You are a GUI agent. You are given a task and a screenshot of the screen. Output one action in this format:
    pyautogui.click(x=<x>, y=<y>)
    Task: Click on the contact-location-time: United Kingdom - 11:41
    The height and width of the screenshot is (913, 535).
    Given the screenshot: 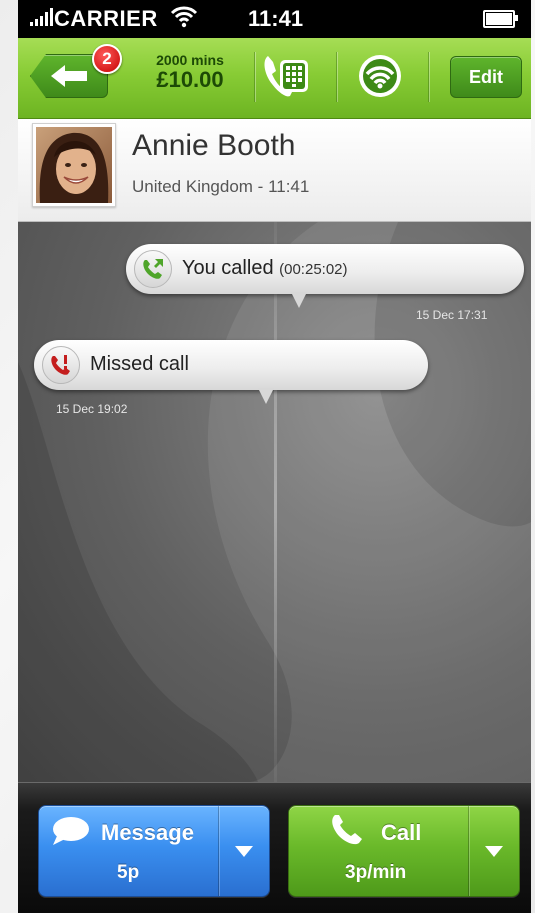 What is the action you would take?
    pyautogui.click(x=221, y=186)
    